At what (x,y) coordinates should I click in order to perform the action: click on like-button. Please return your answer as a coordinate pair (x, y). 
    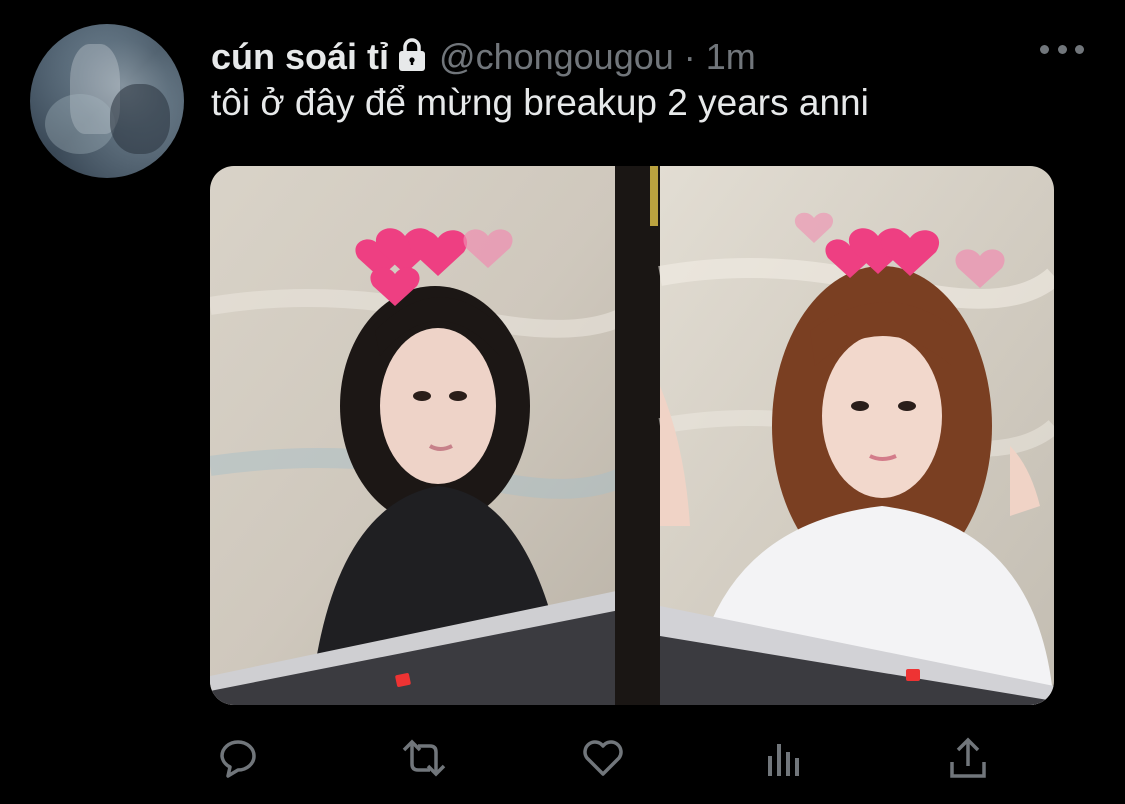
    Looking at the image, I should click on (603, 758).